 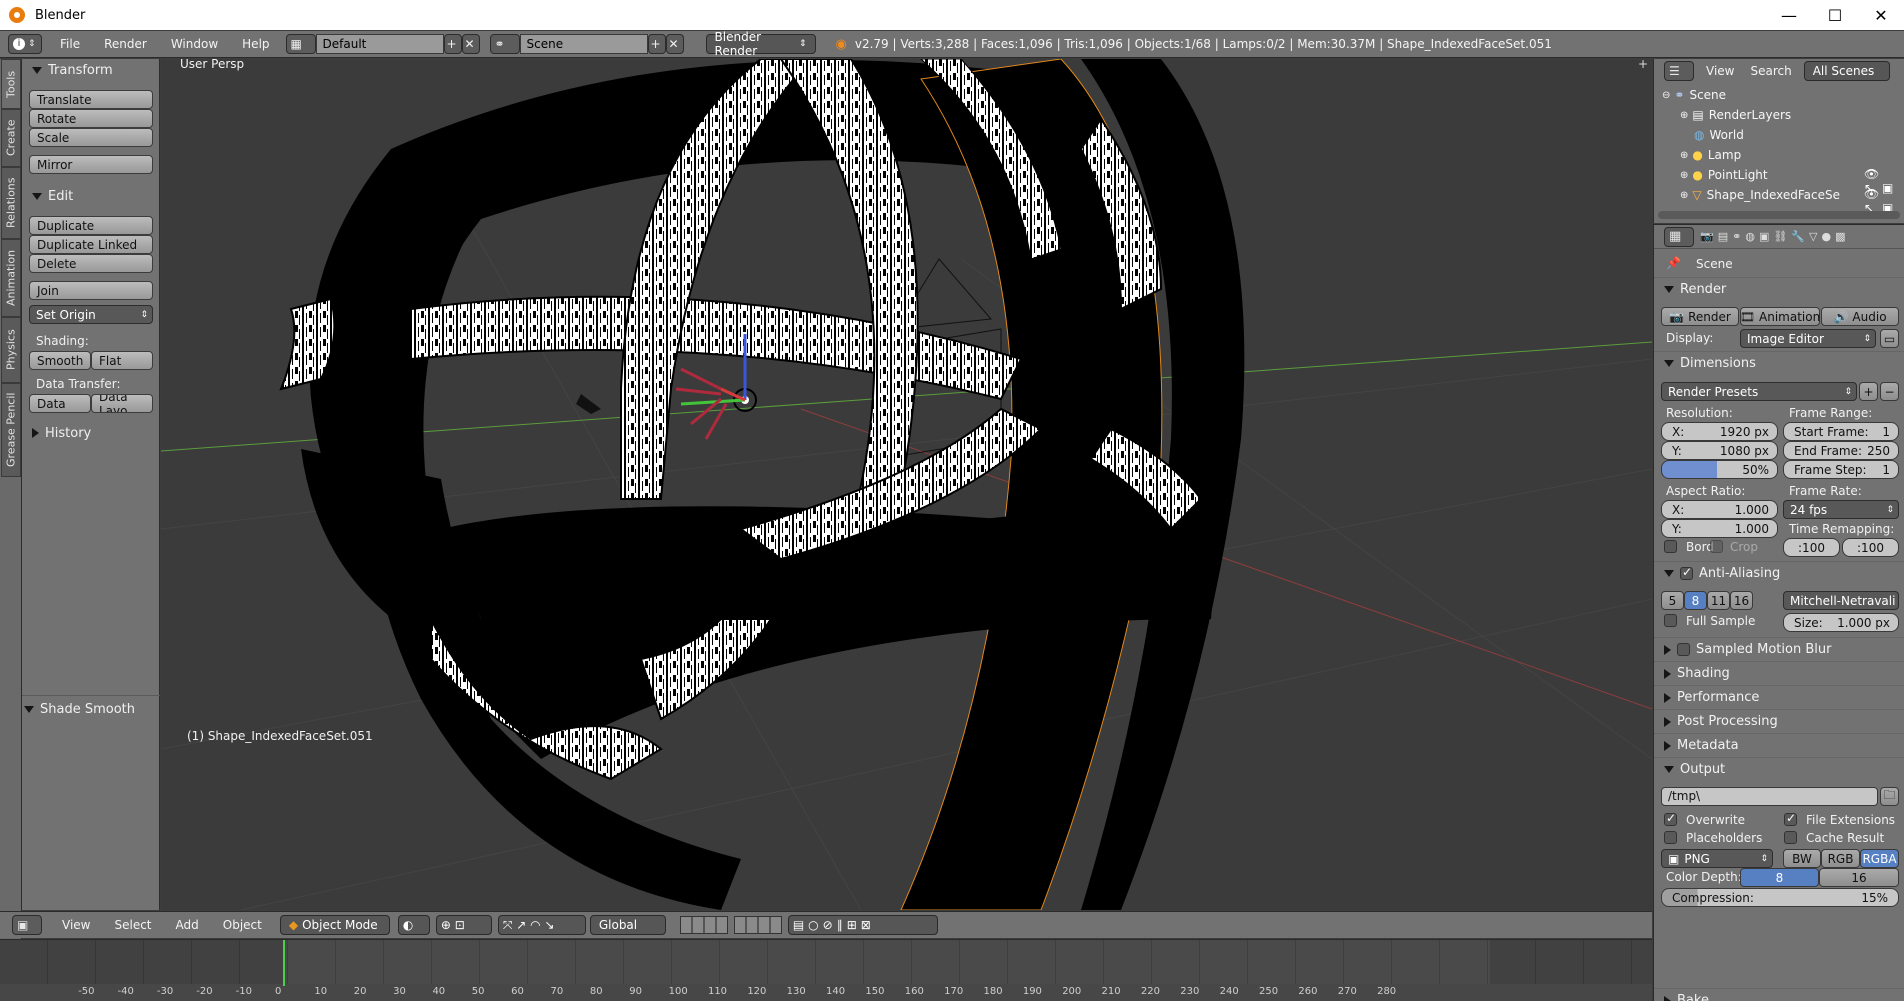 I want to click on context-tabs: 📷 ▤ ⚭ ◍ ▣ ⛓ 🔧 ▽ ● ▩, so click(x=1773, y=236).